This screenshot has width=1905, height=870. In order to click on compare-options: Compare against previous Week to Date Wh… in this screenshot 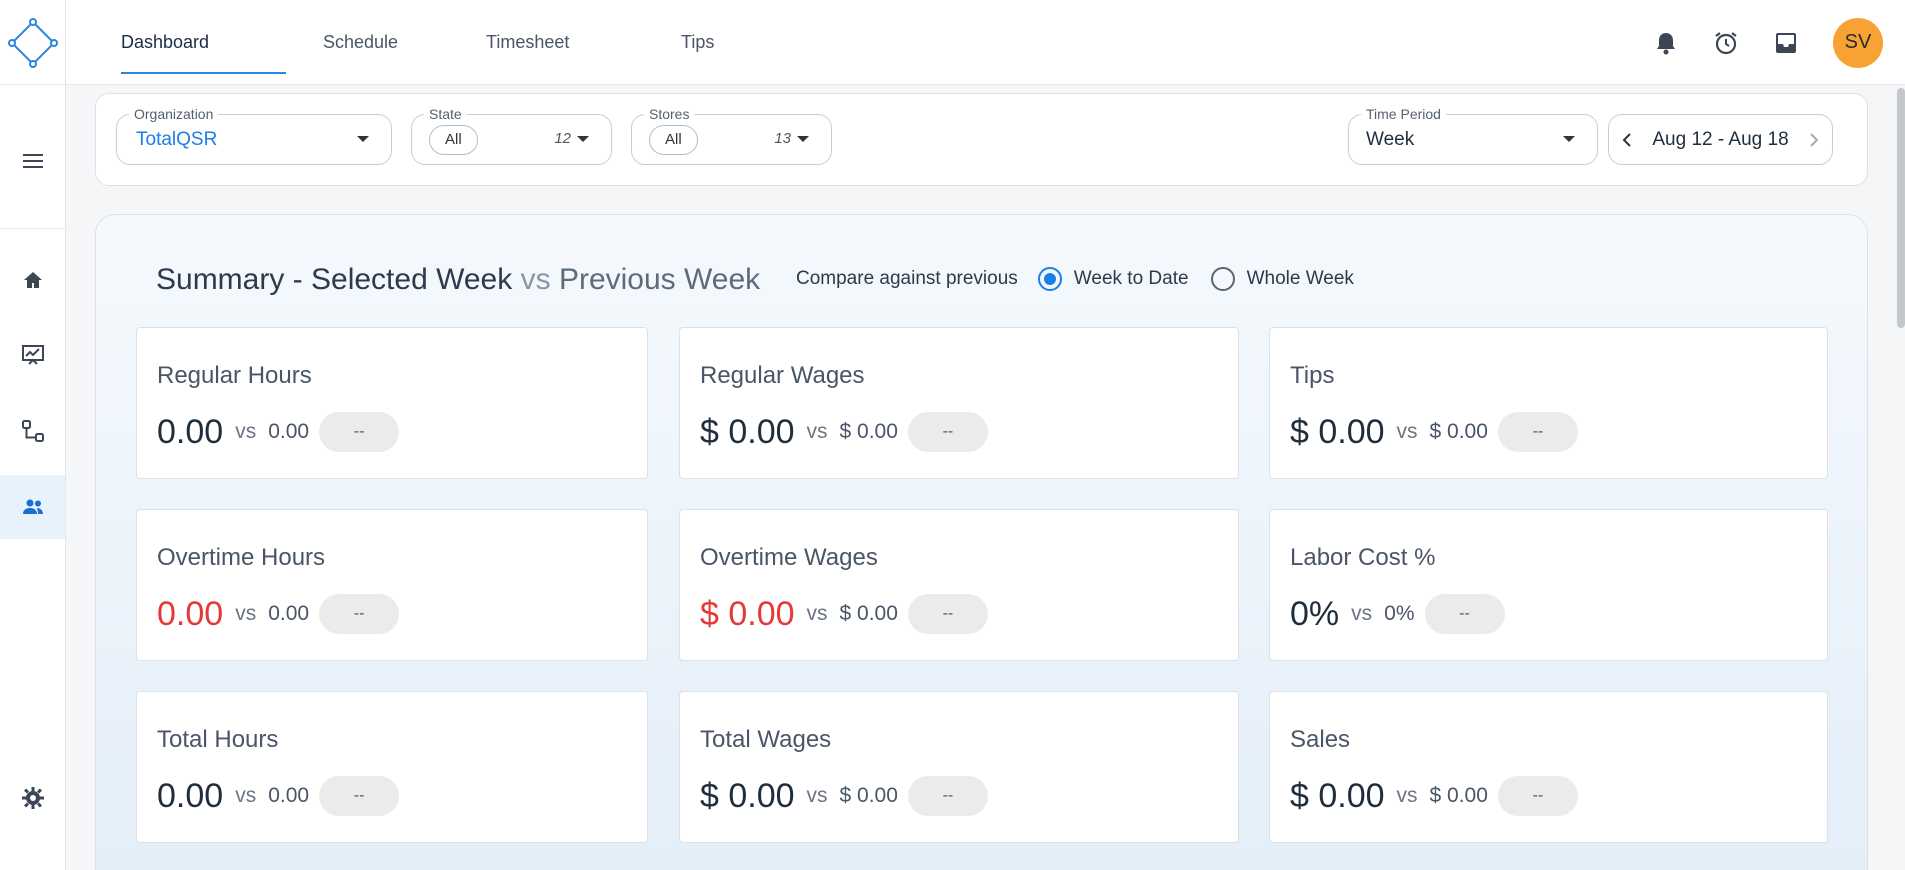, I will do `click(1075, 279)`.